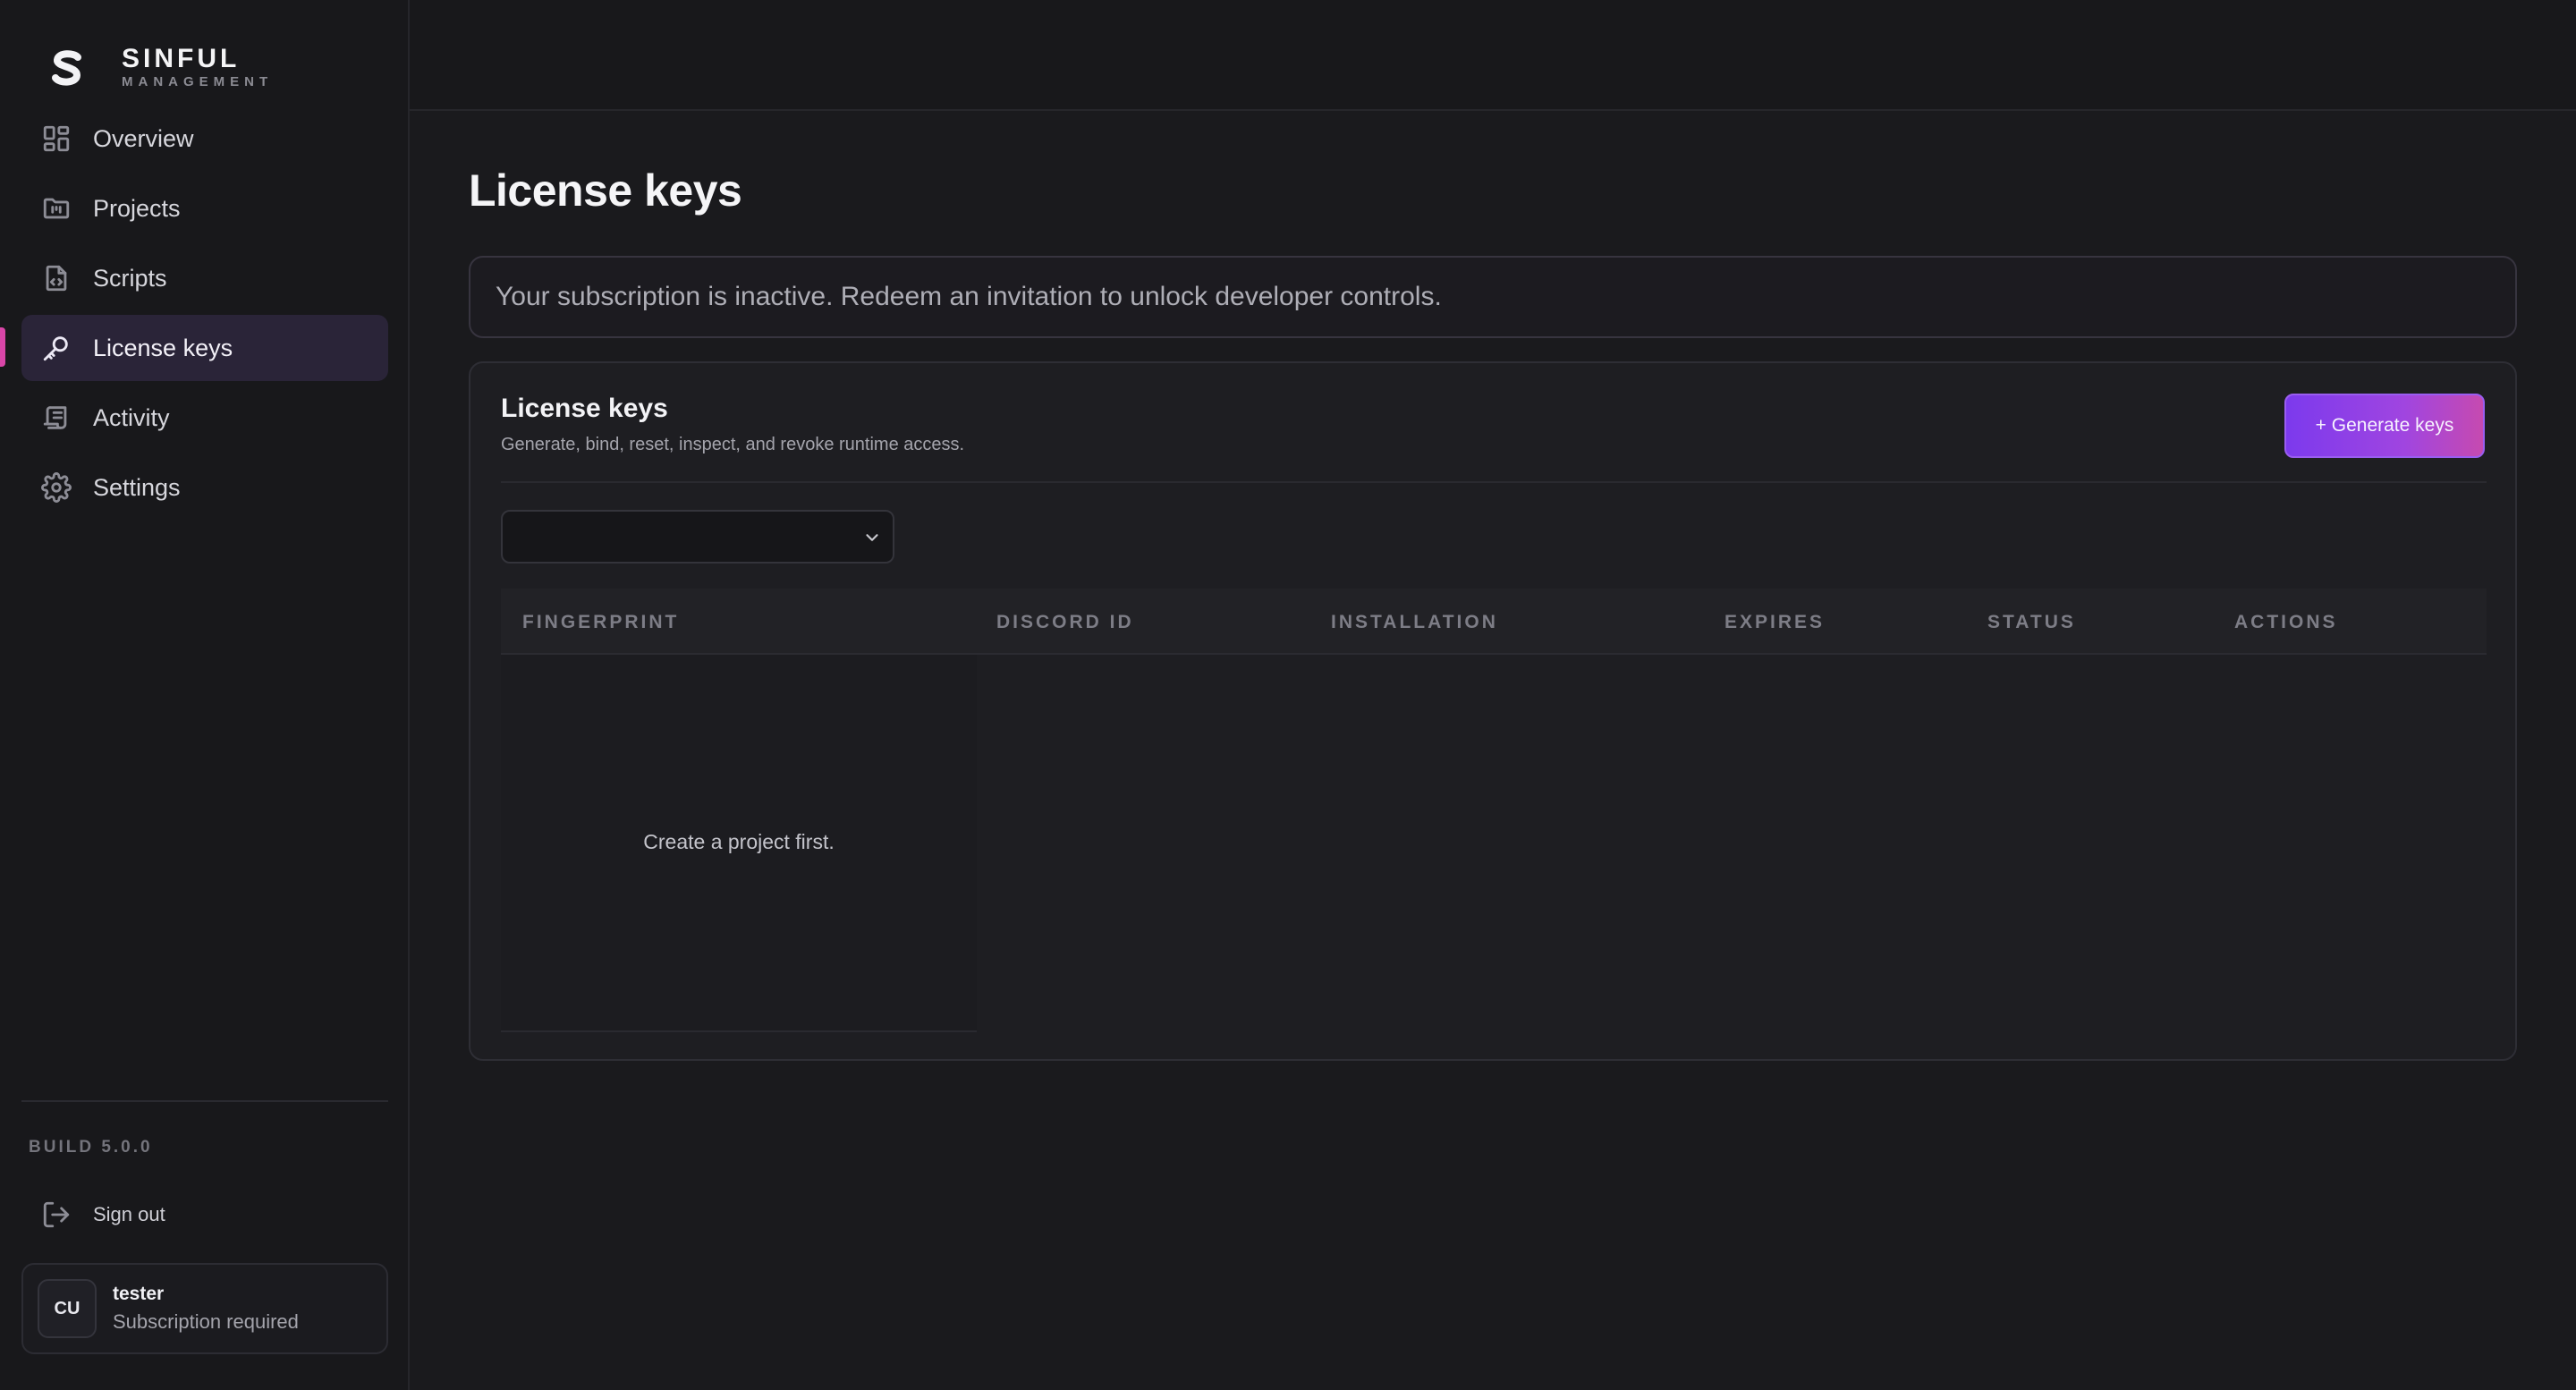  Describe the element at coordinates (137, 487) in the screenshot. I see `sidebar-item-label: Settings` at that location.